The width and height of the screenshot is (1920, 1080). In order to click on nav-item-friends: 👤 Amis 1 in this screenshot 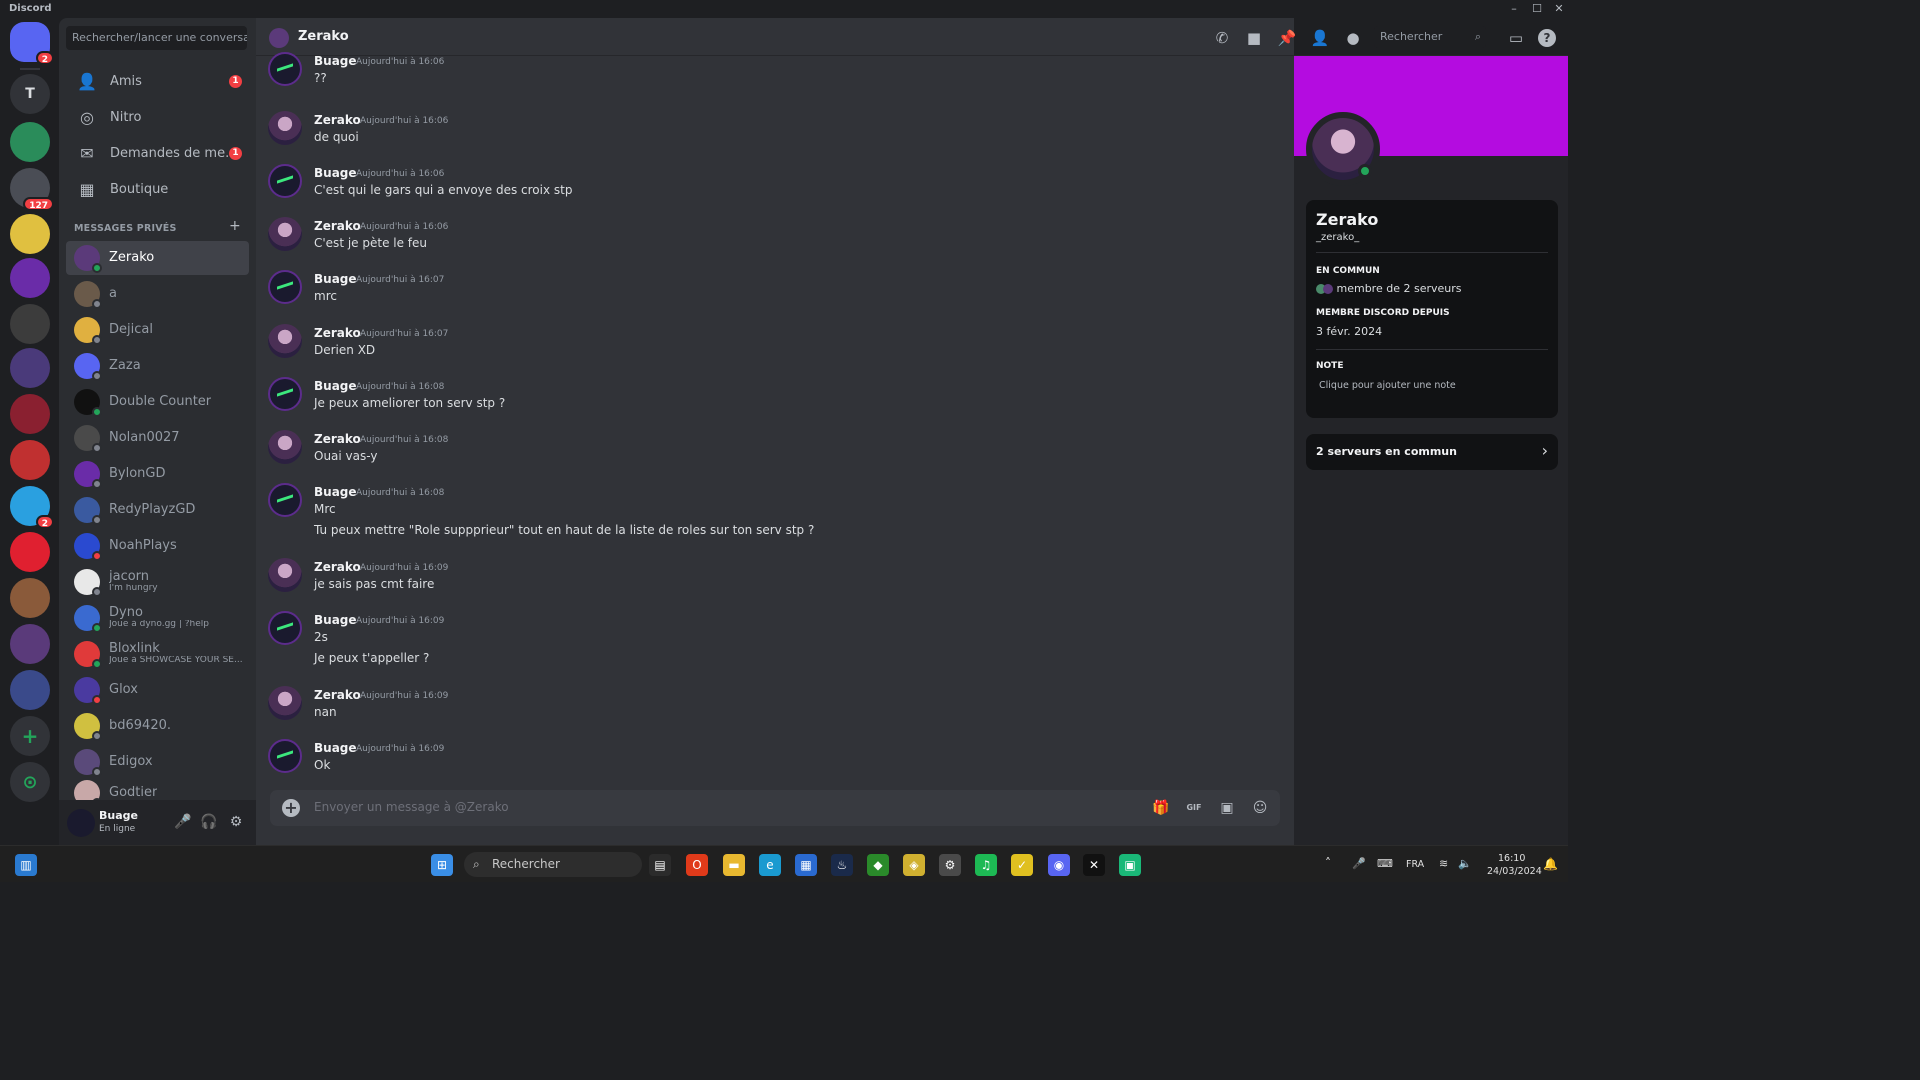, I will do `click(157, 81)`.